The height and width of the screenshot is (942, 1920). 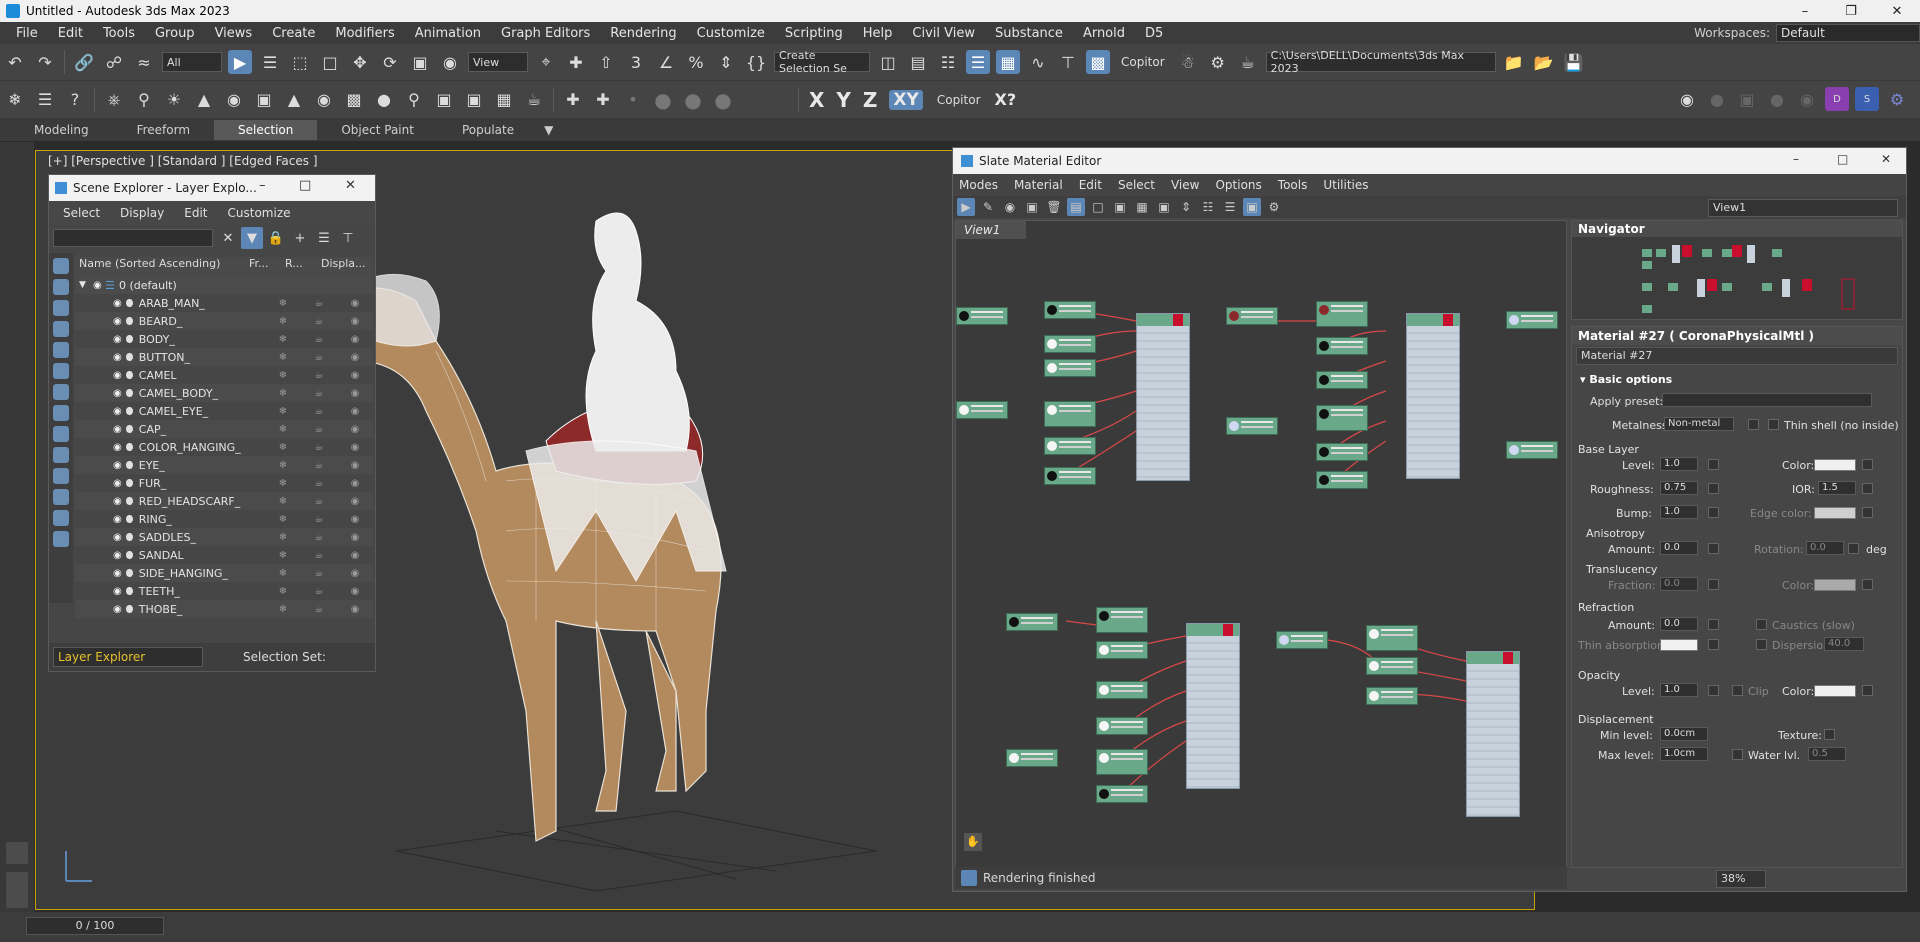 What do you see at coordinates (1433, 396) in the screenshot?
I see `material-node` at bounding box center [1433, 396].